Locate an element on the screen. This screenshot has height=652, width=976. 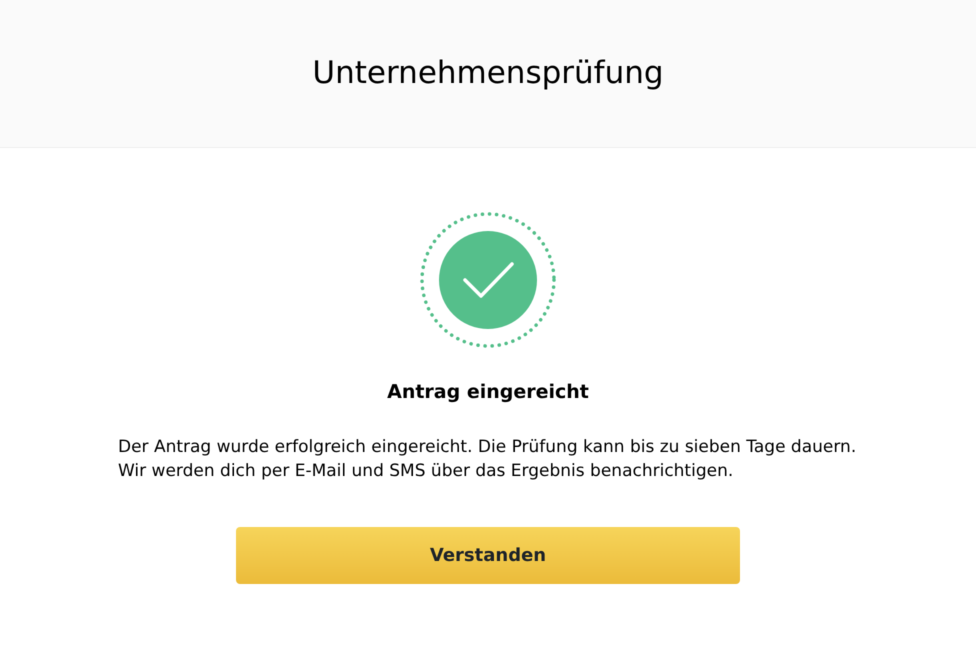
confirm-button: Verstanden is located at coordinates (488, 555).